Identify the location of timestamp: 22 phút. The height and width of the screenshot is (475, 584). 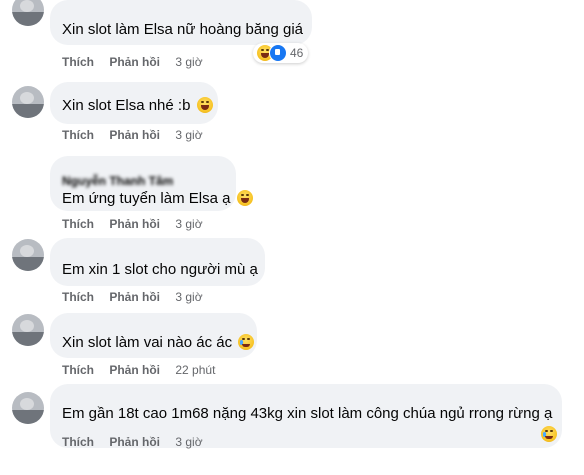
(195, 370).